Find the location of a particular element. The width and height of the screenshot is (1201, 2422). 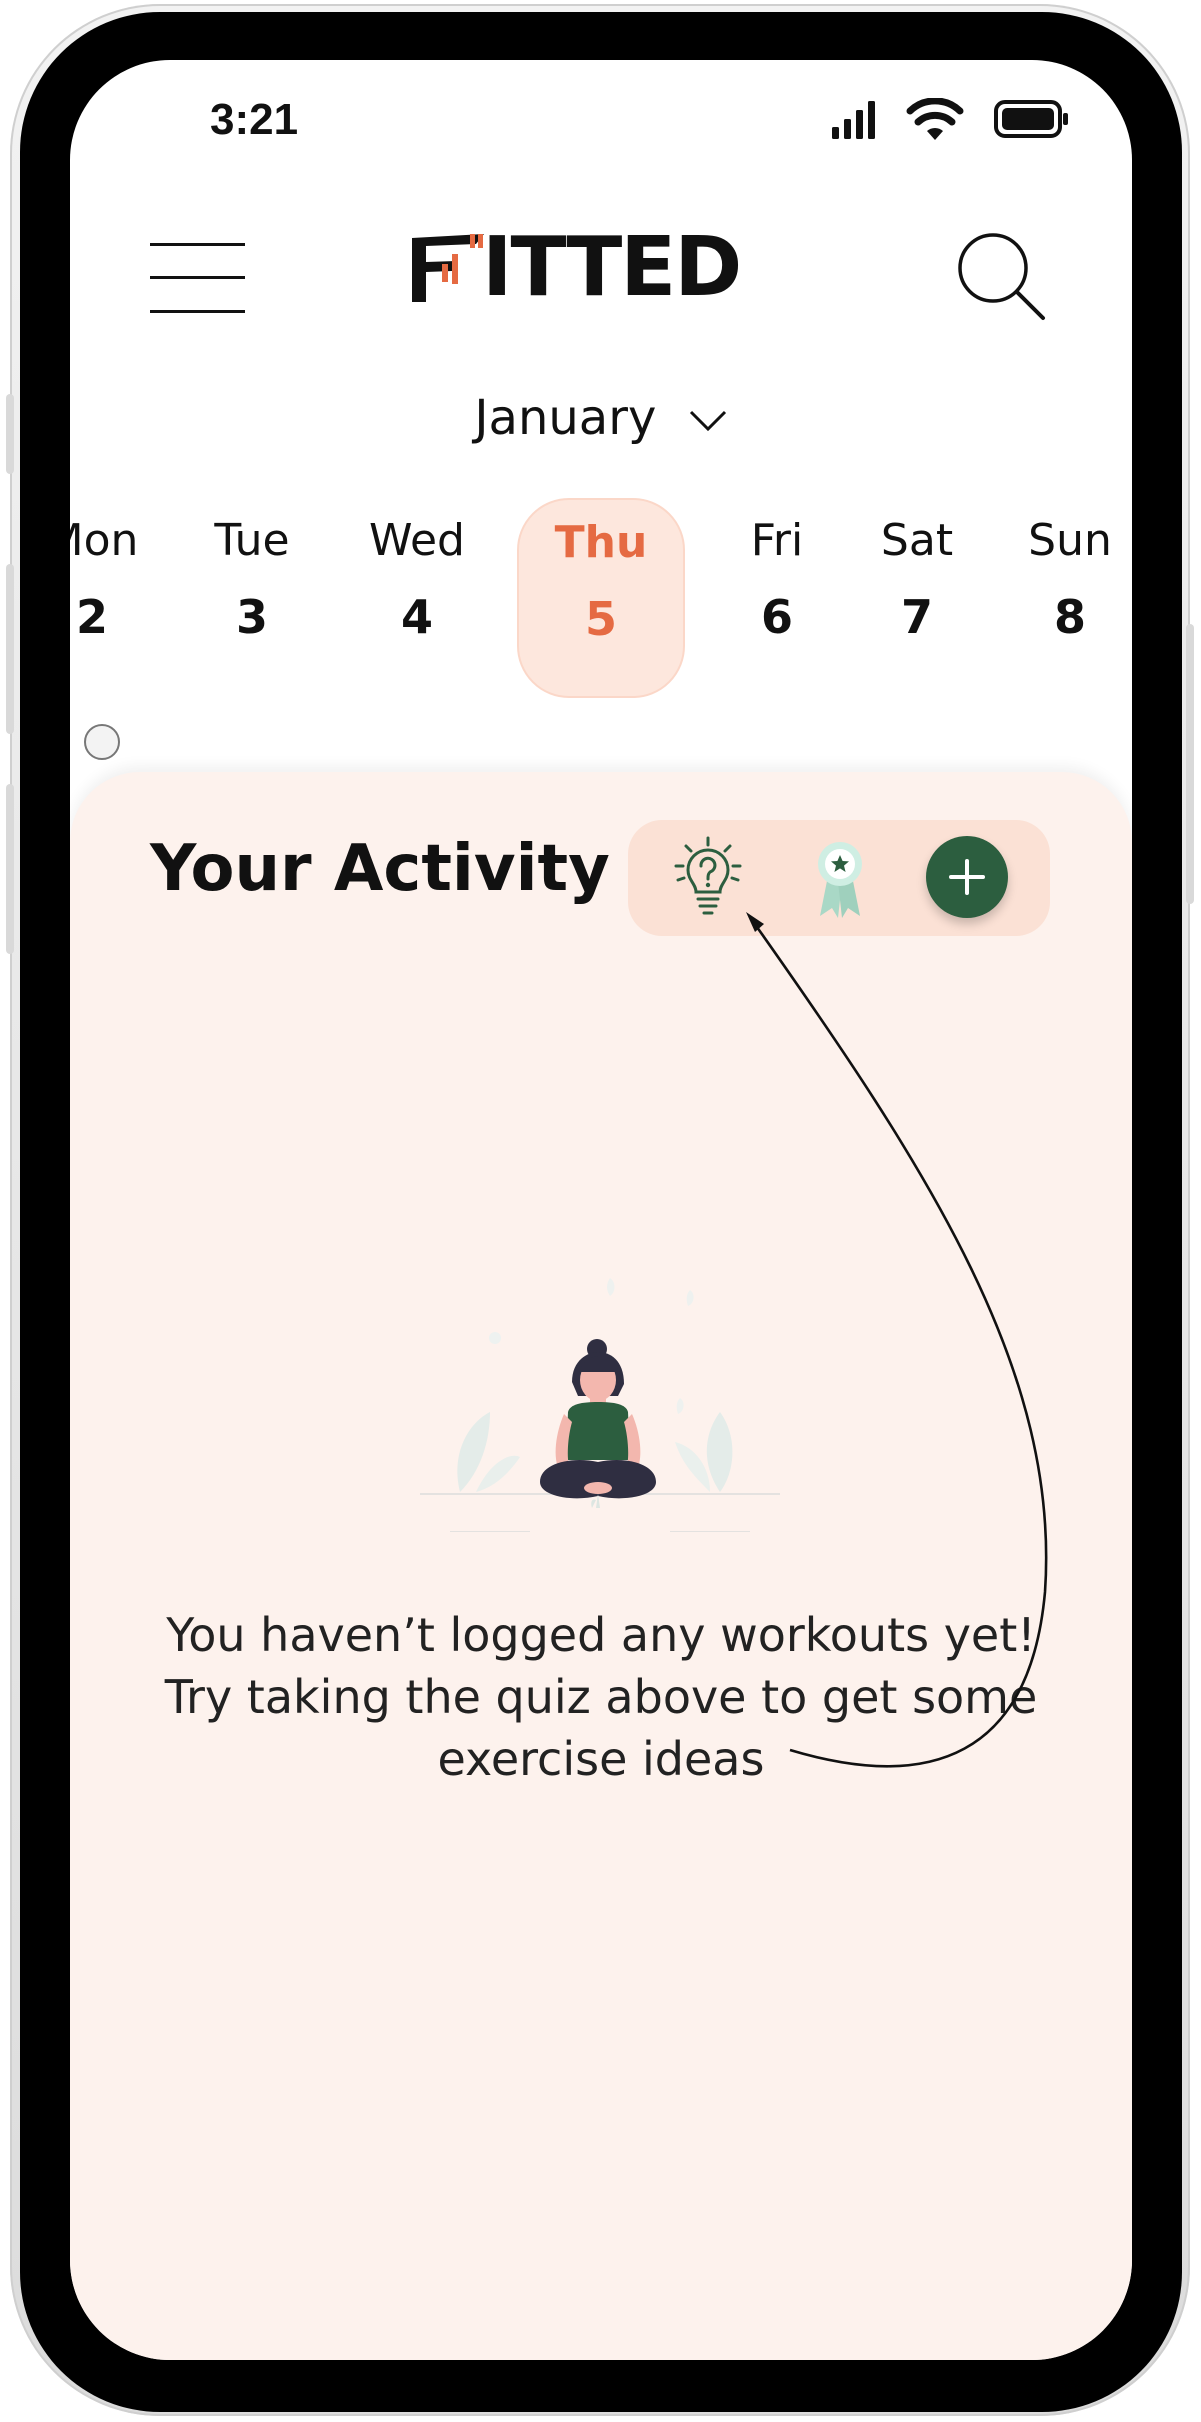

annotation-arrow is located at coordinates (897, 1340).